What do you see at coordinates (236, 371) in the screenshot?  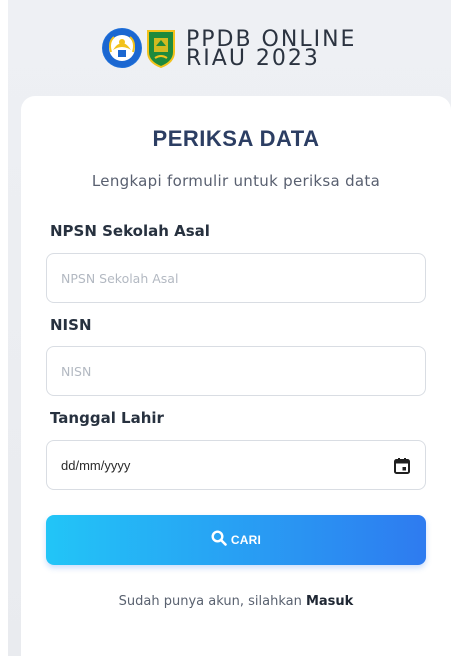 I see `nisn-input` at bounding box center [236, 371].